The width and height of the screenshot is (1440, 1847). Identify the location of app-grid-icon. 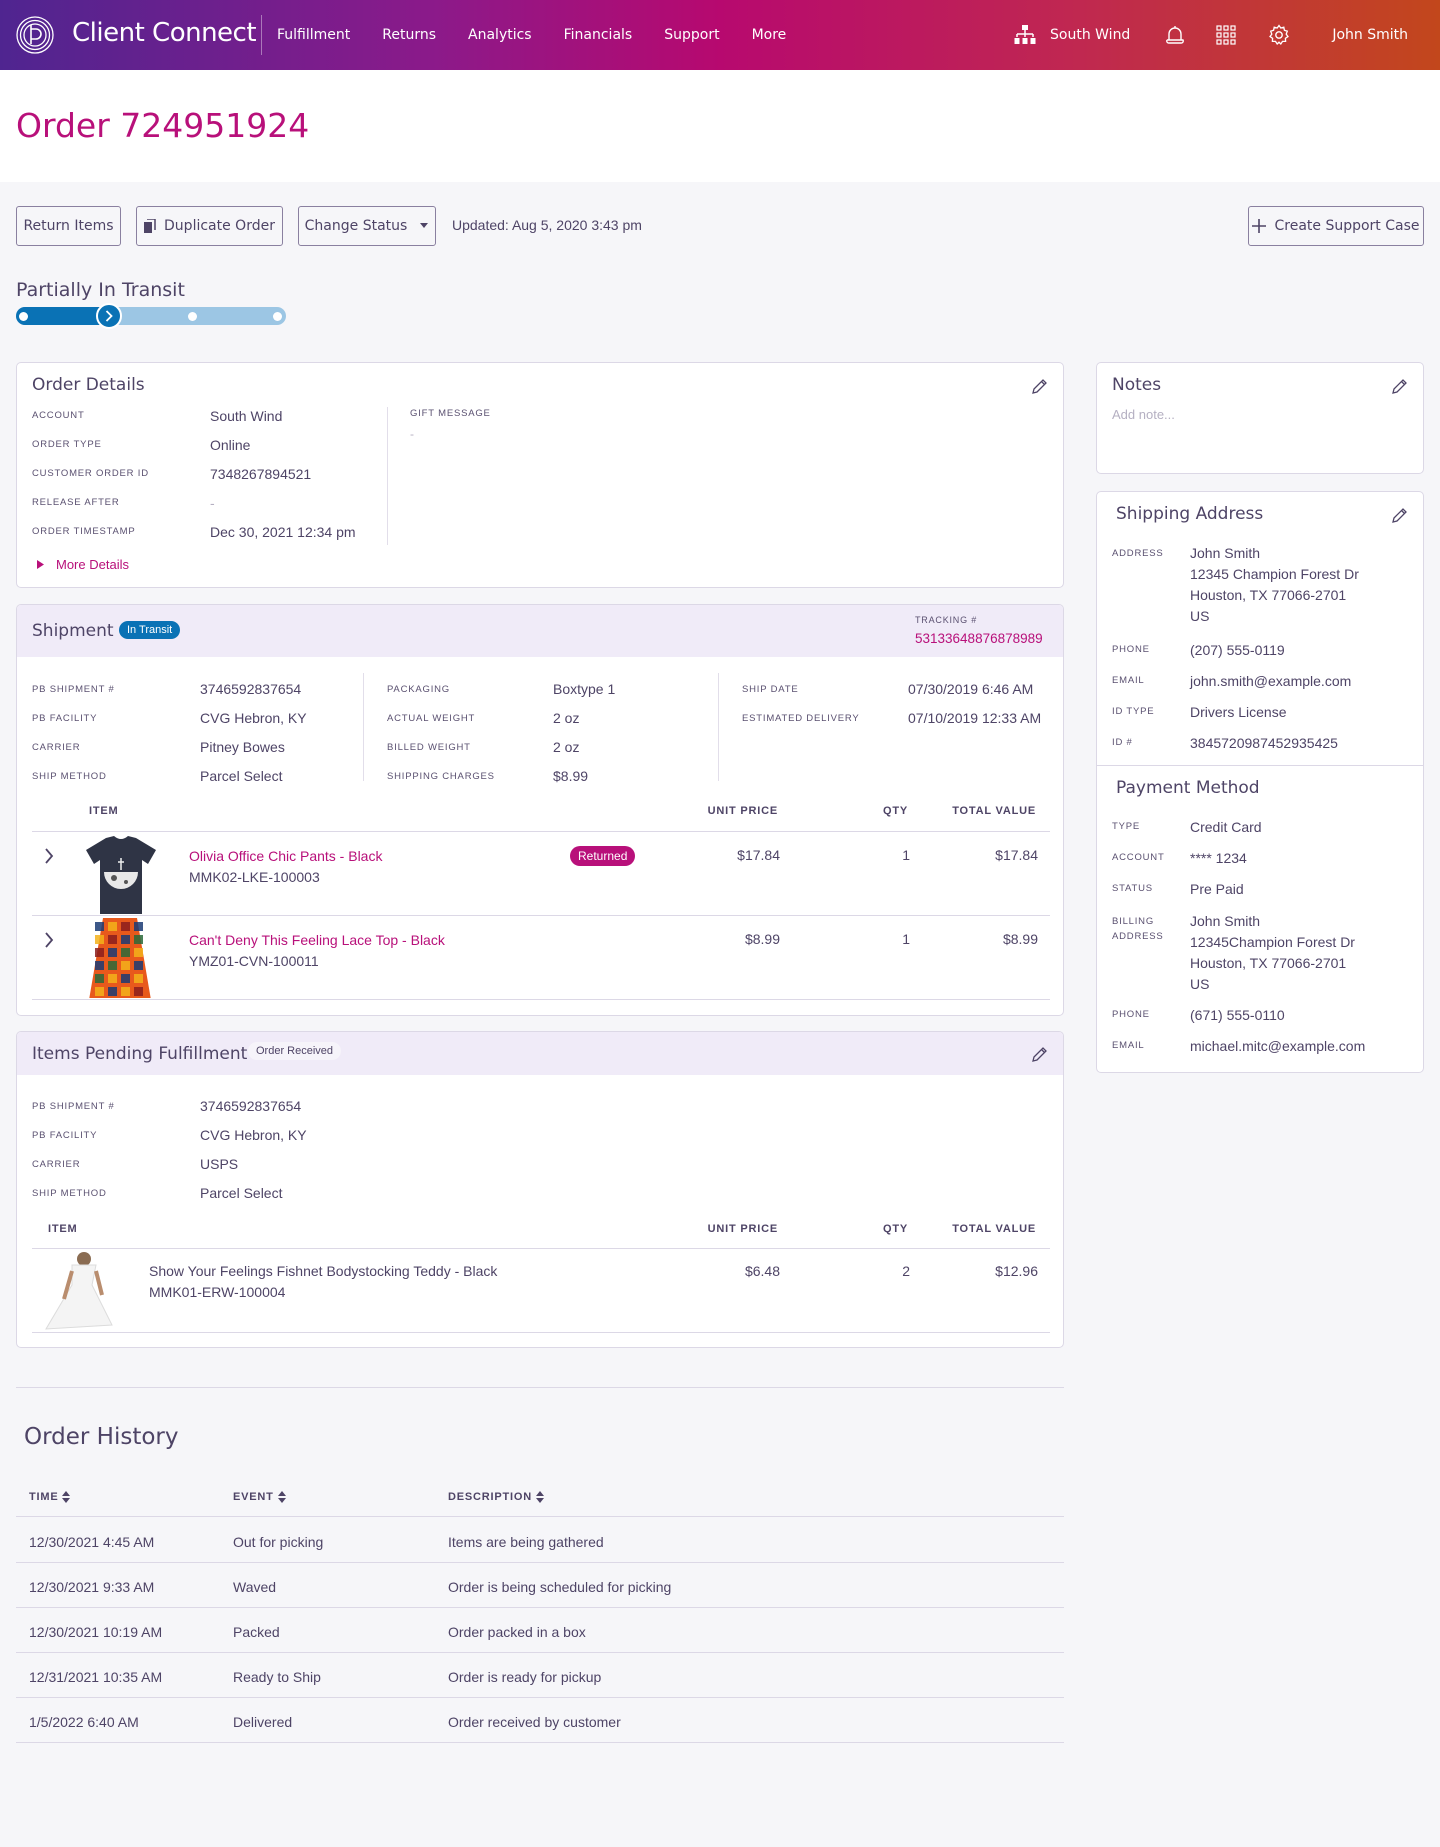
(1226, 35).